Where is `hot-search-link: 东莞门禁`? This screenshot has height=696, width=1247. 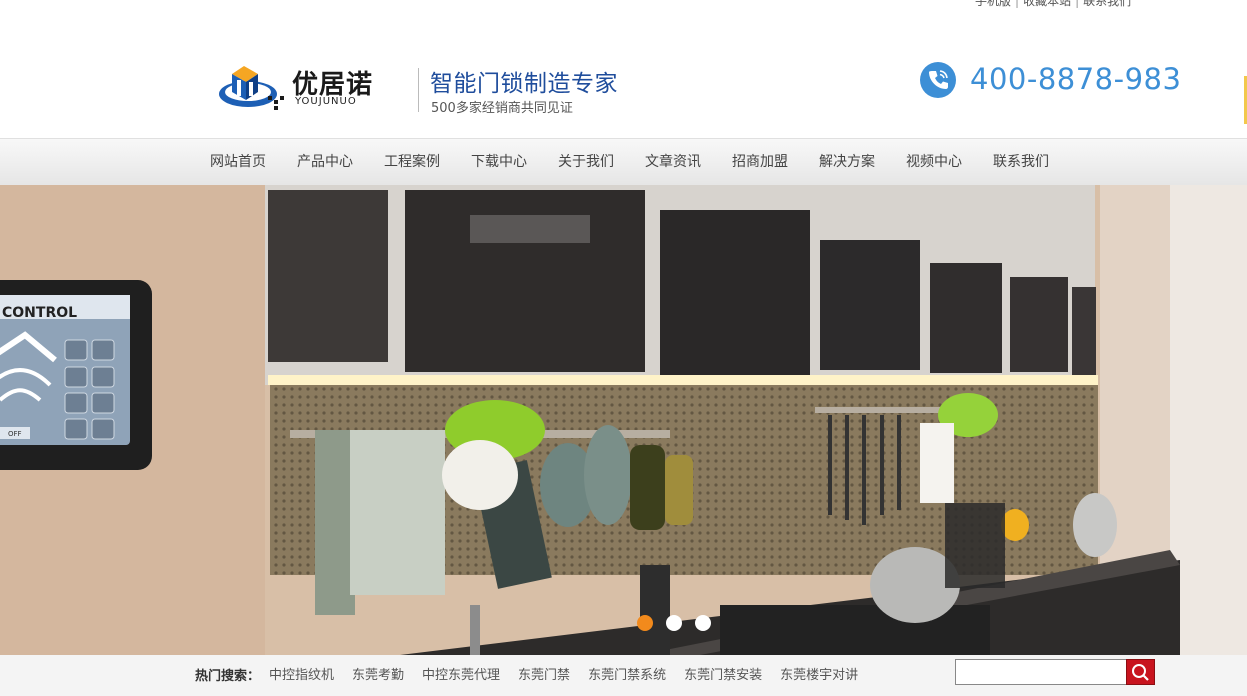
hot-search-link: 东莞门禁 is located at coordinates (544, 673).